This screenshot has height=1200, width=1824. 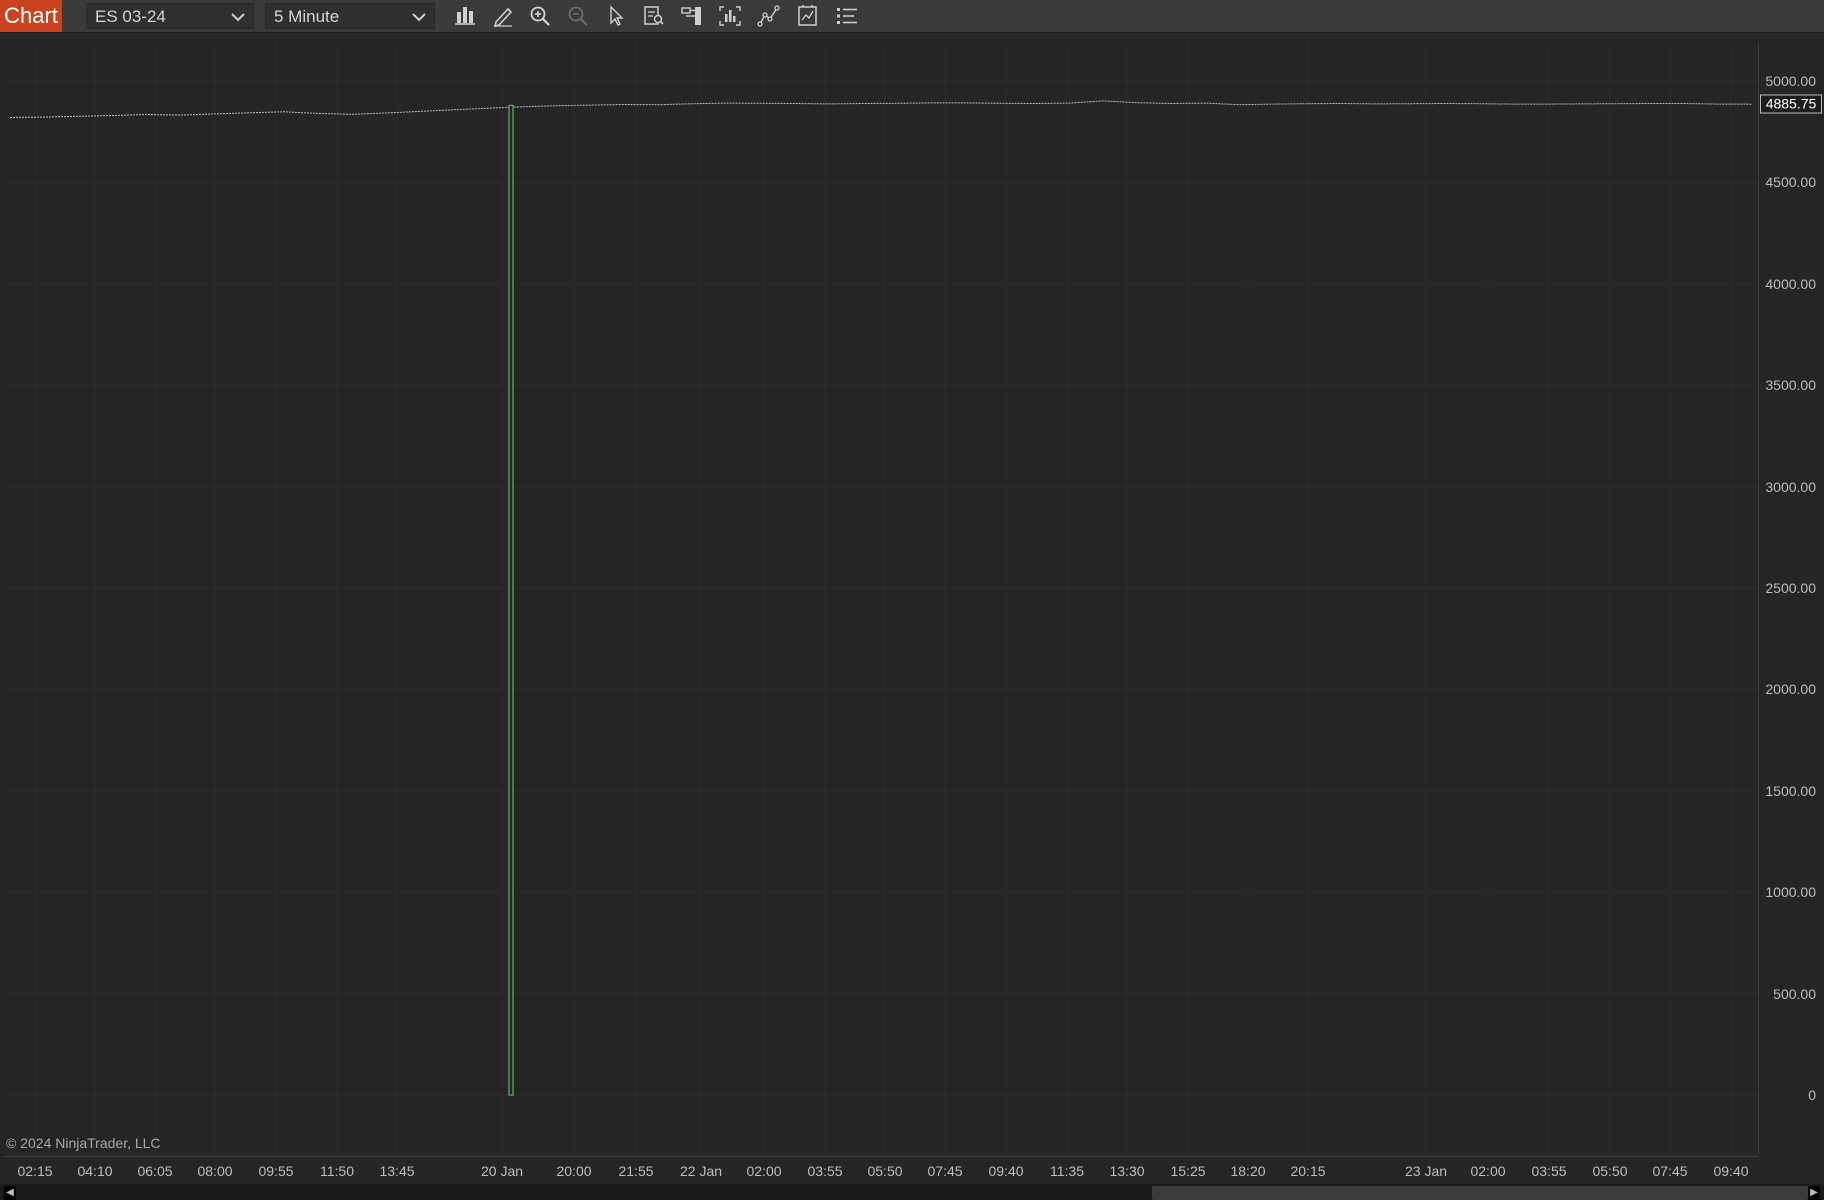 What do you see at coordinates (912, 1192) in the screenshot?
I see `horizontal-scrollbar: ◀ ▶` at bounding box center [912, 1192].